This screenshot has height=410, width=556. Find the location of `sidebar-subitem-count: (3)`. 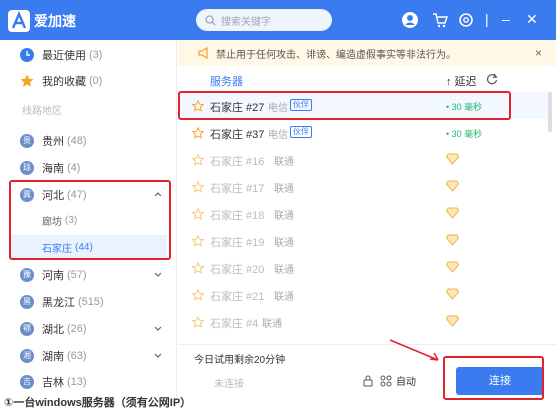

sidebar-subitem-count: (3) is located at coordinates (71, 220).